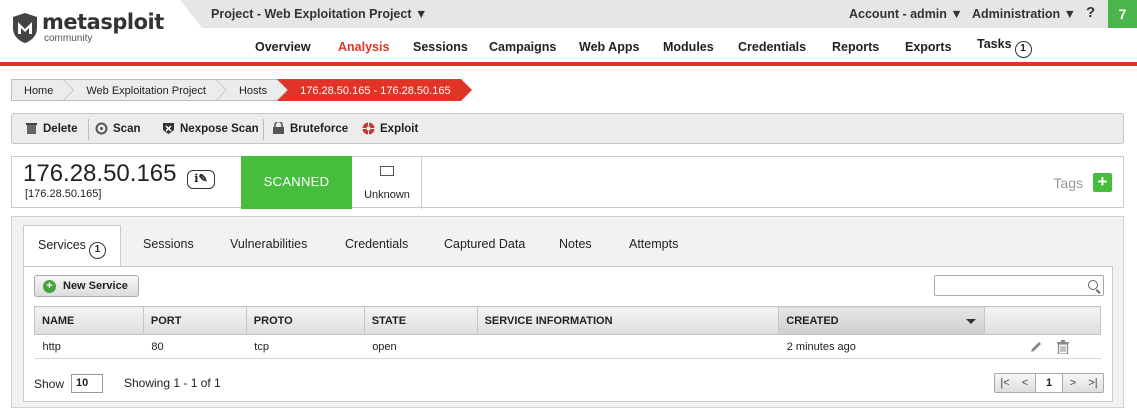  Describe the element at coordinates (387, 195) in the screenshot. I see `host-os-label: Unknown` at that location.